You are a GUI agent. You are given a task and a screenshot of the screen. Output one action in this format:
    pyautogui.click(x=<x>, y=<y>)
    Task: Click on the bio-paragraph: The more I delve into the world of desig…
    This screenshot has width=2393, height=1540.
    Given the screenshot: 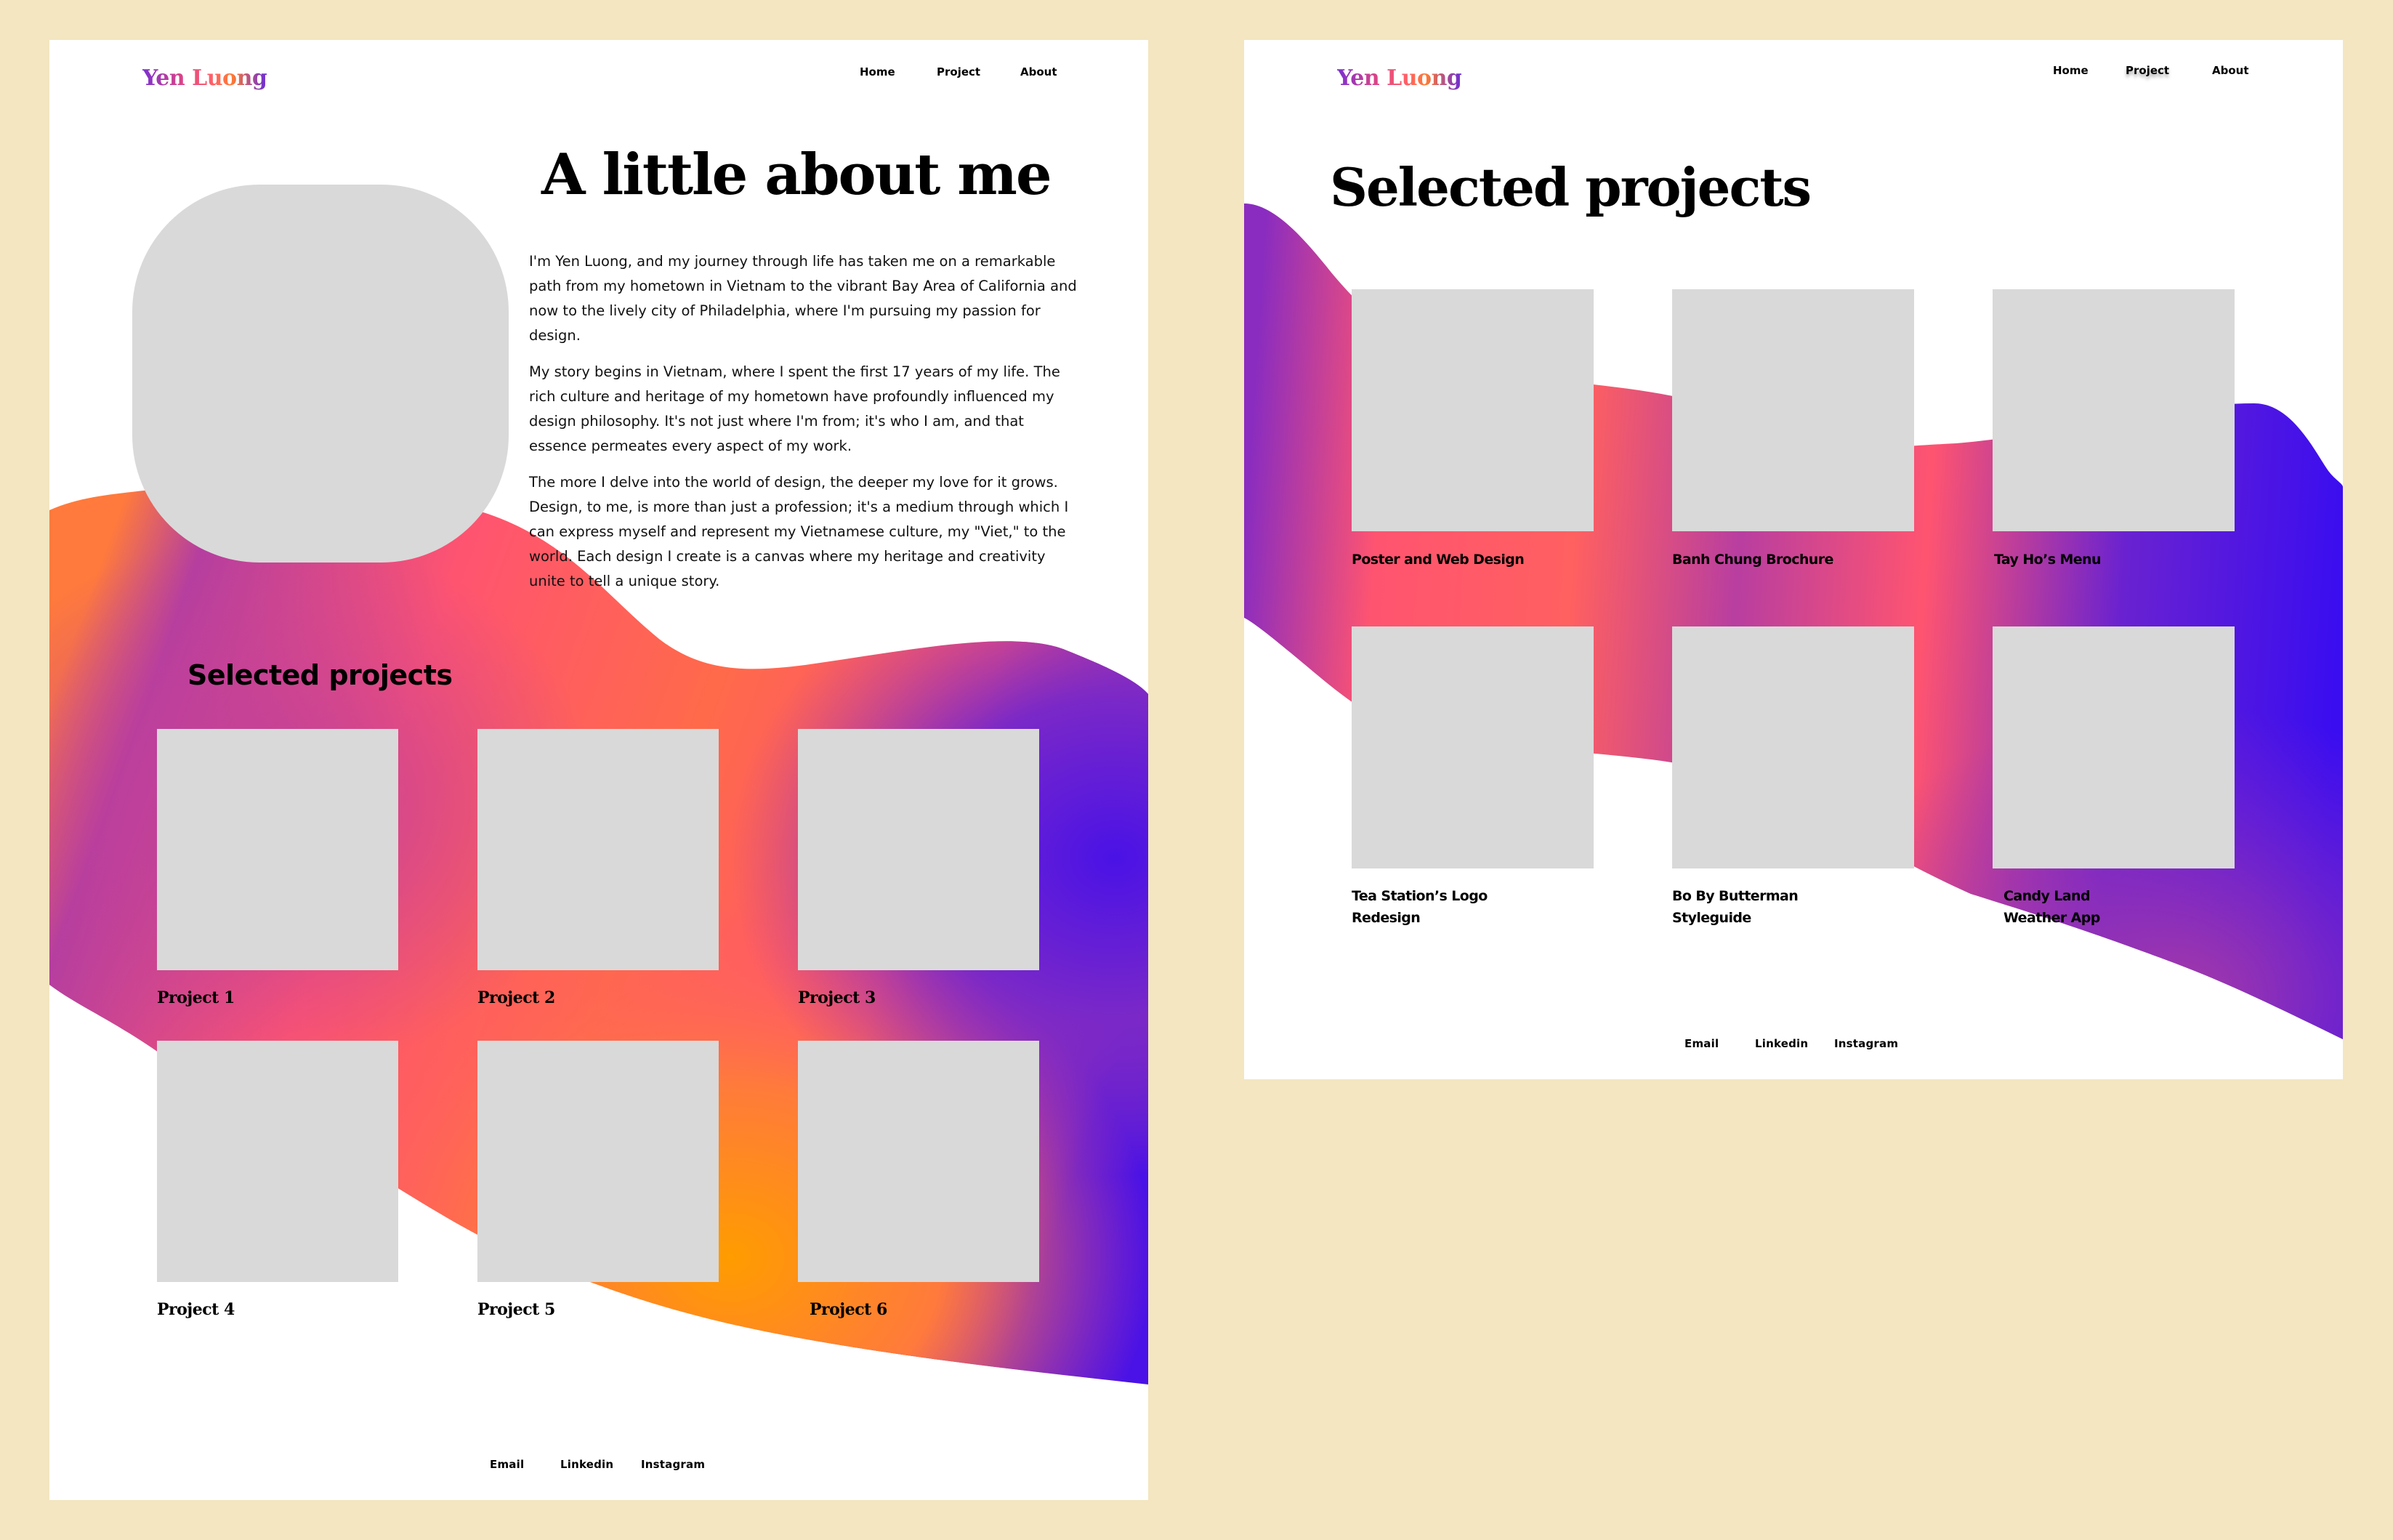 What is the action you would take?
    pyautogui.click(x=799, y=531)
    